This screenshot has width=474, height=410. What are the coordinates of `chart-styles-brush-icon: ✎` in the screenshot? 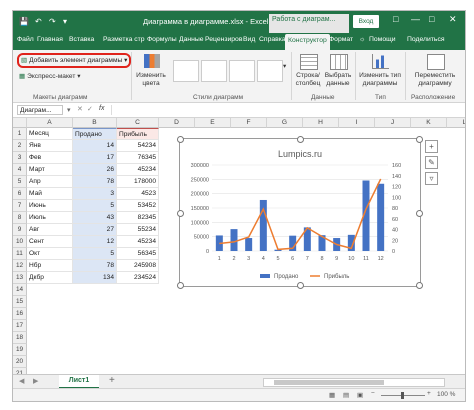 It's located at (431, 162).